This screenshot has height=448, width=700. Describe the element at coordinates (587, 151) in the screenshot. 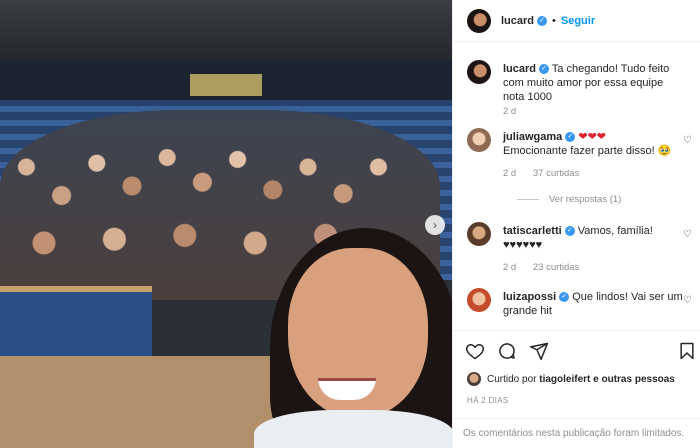

I see `comment-text: Emocionante fazer parte disso! 🥹` at that location.